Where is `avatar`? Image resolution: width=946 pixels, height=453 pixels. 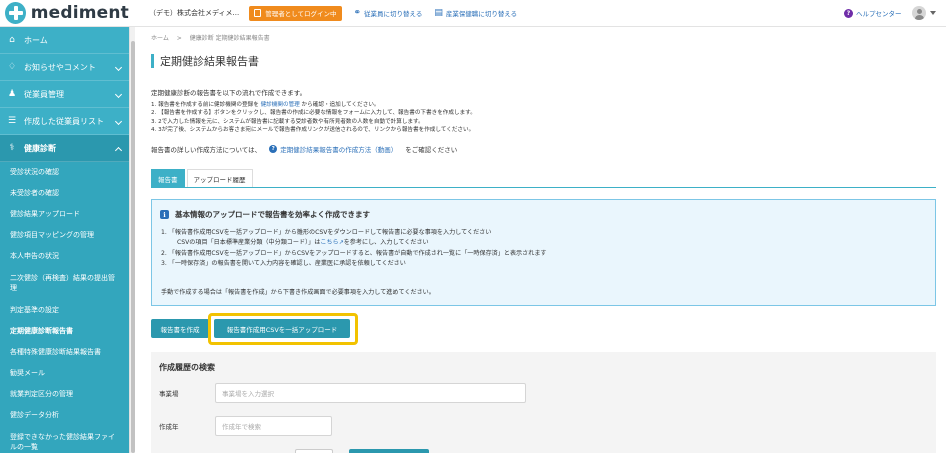
avatar is located at coordinates (919, 13).